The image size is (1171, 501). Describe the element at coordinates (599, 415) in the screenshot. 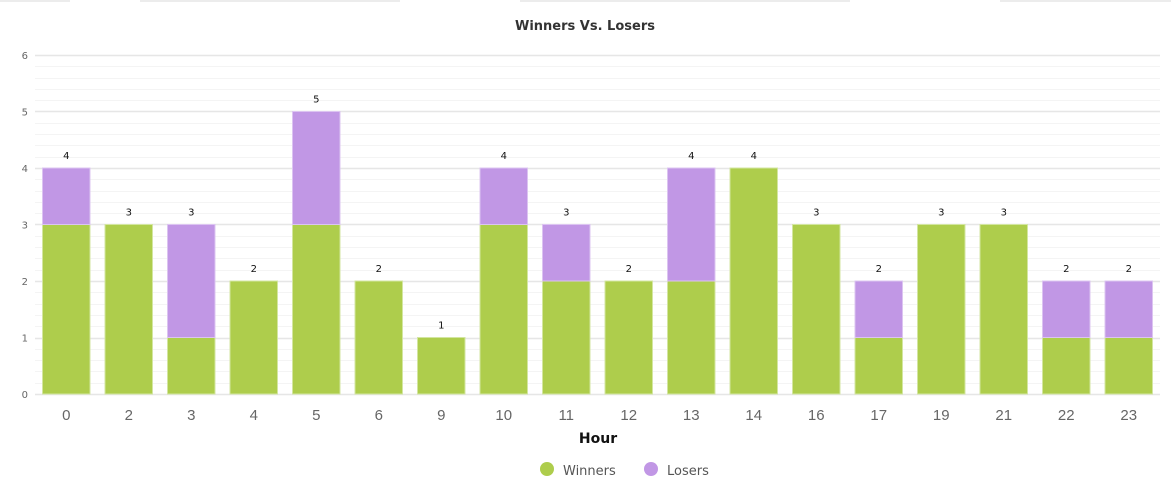

I see `x-axis: 0 2 3 4 5 6 9 10 11 12 13 14 16 17 19 21 22 23` at that location.